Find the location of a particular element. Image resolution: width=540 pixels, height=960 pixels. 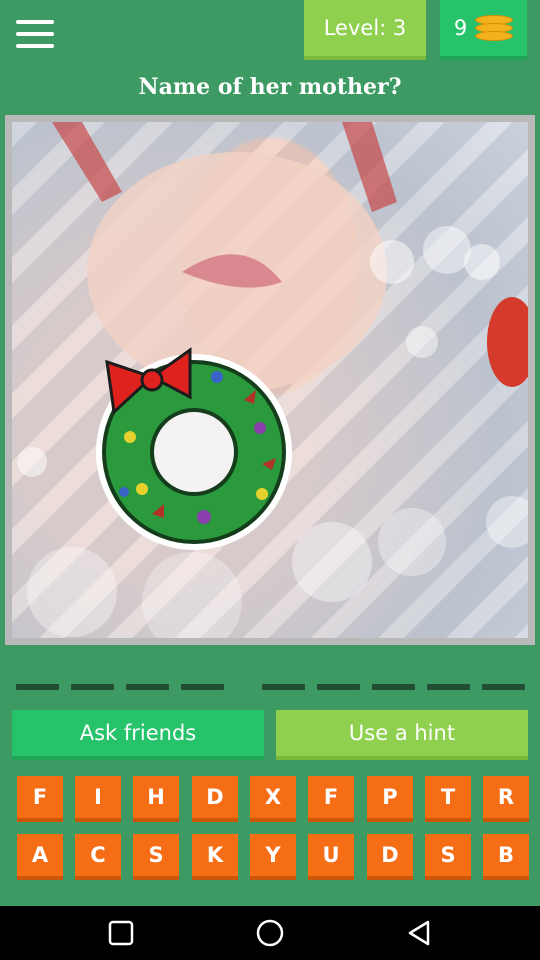

level-badge: Level: 3 is located at coordinates (365, 30).